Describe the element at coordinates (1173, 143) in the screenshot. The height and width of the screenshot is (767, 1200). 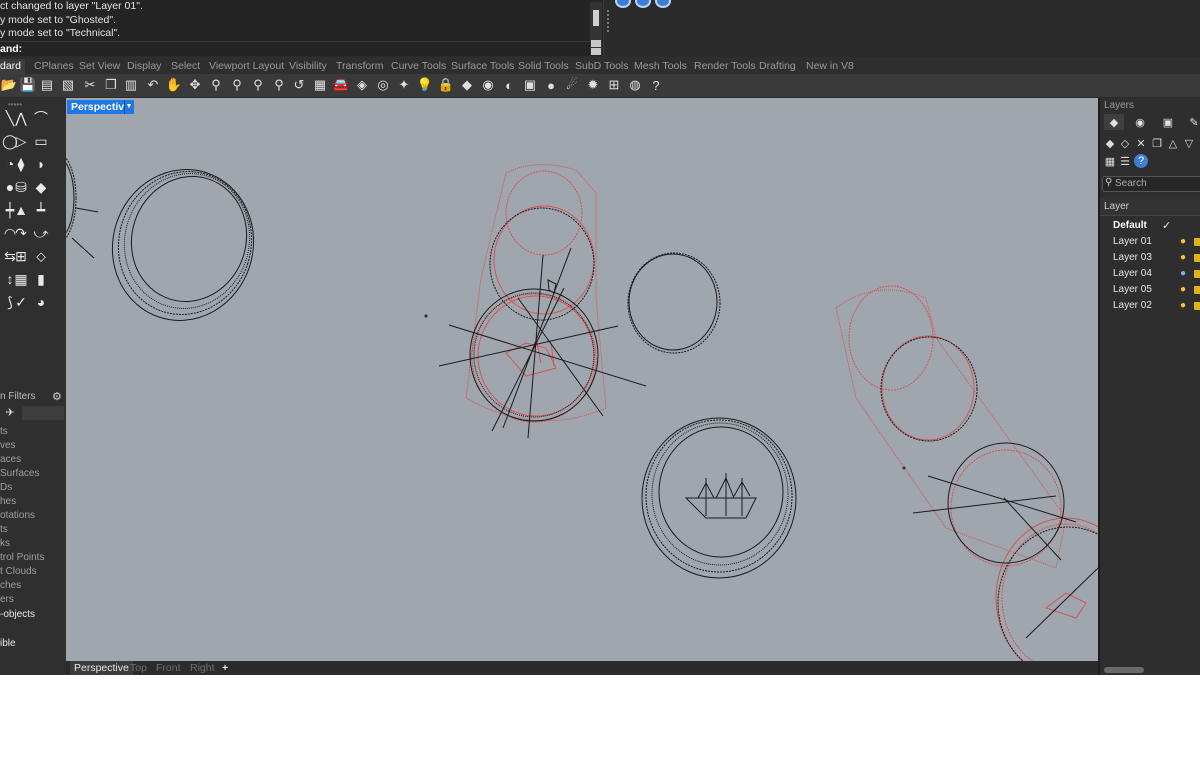
I see `move-up-icon: △` at that location.